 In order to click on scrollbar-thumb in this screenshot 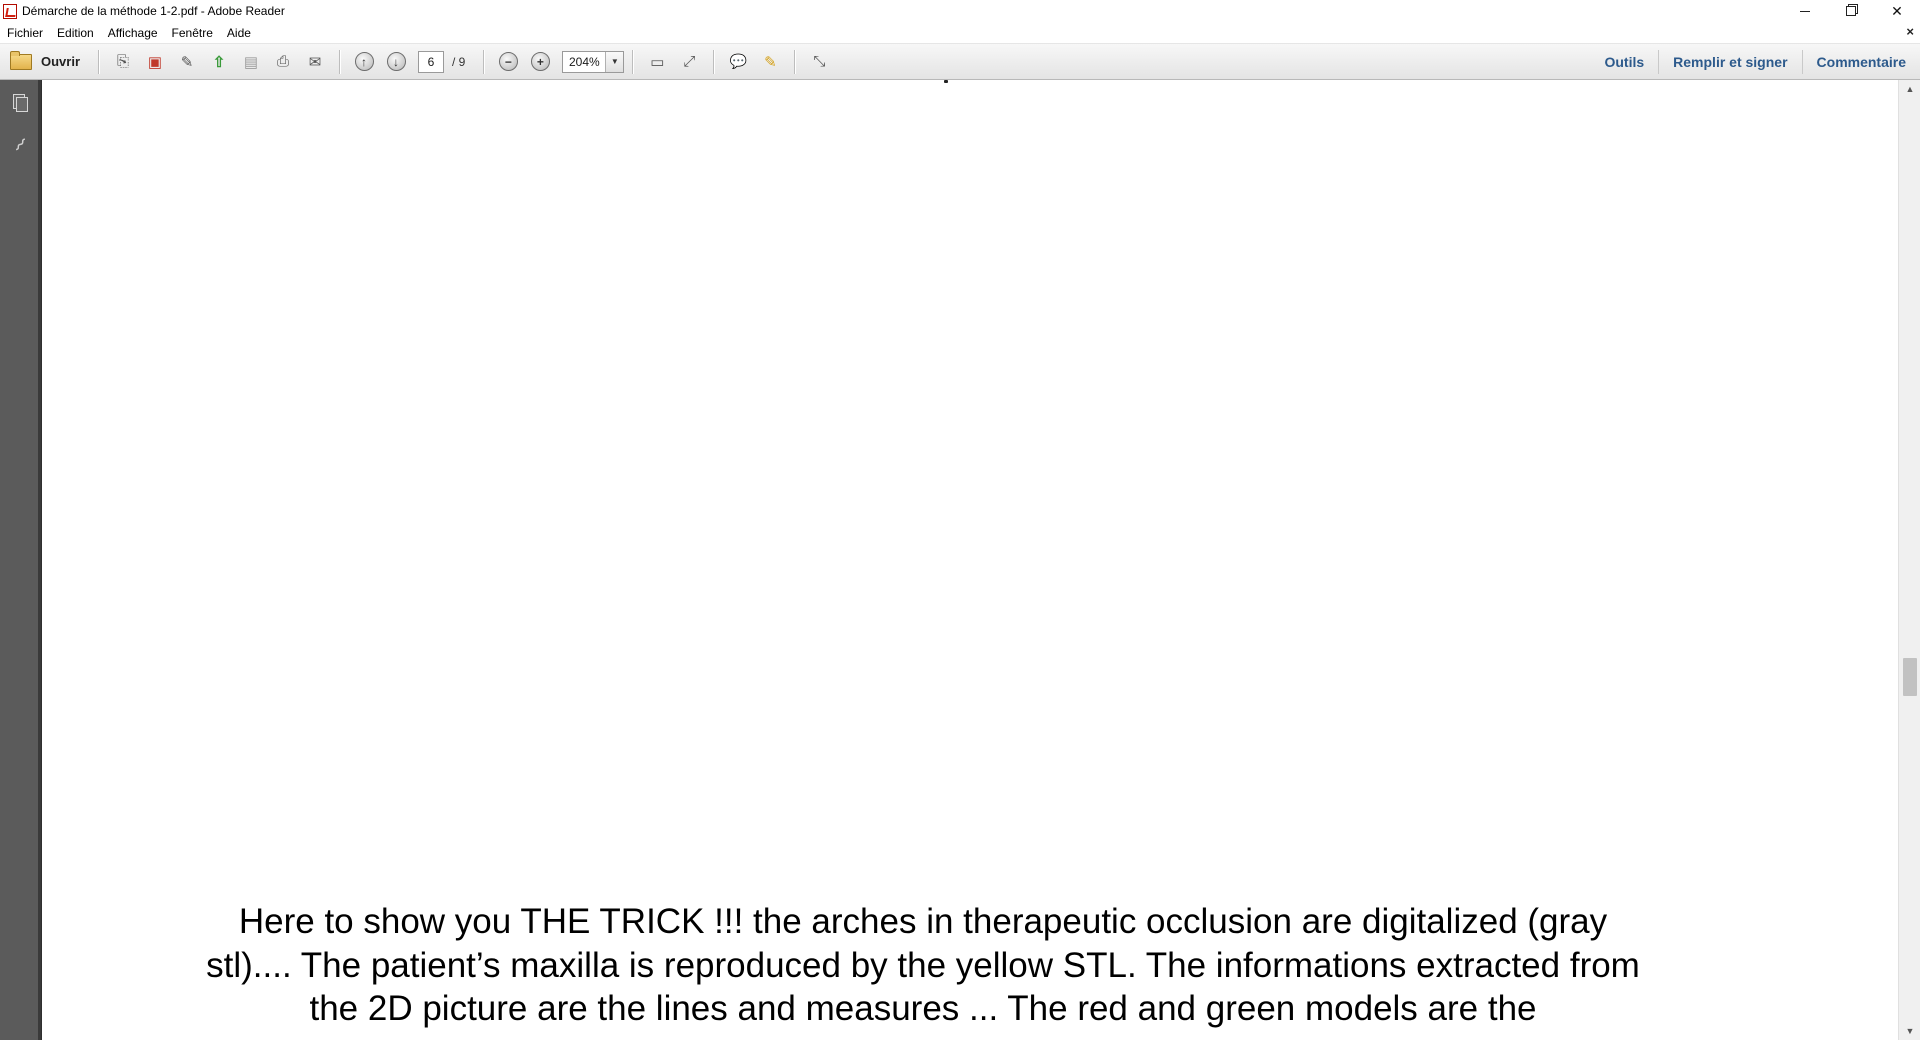, I will do `click(1910, 677)`.